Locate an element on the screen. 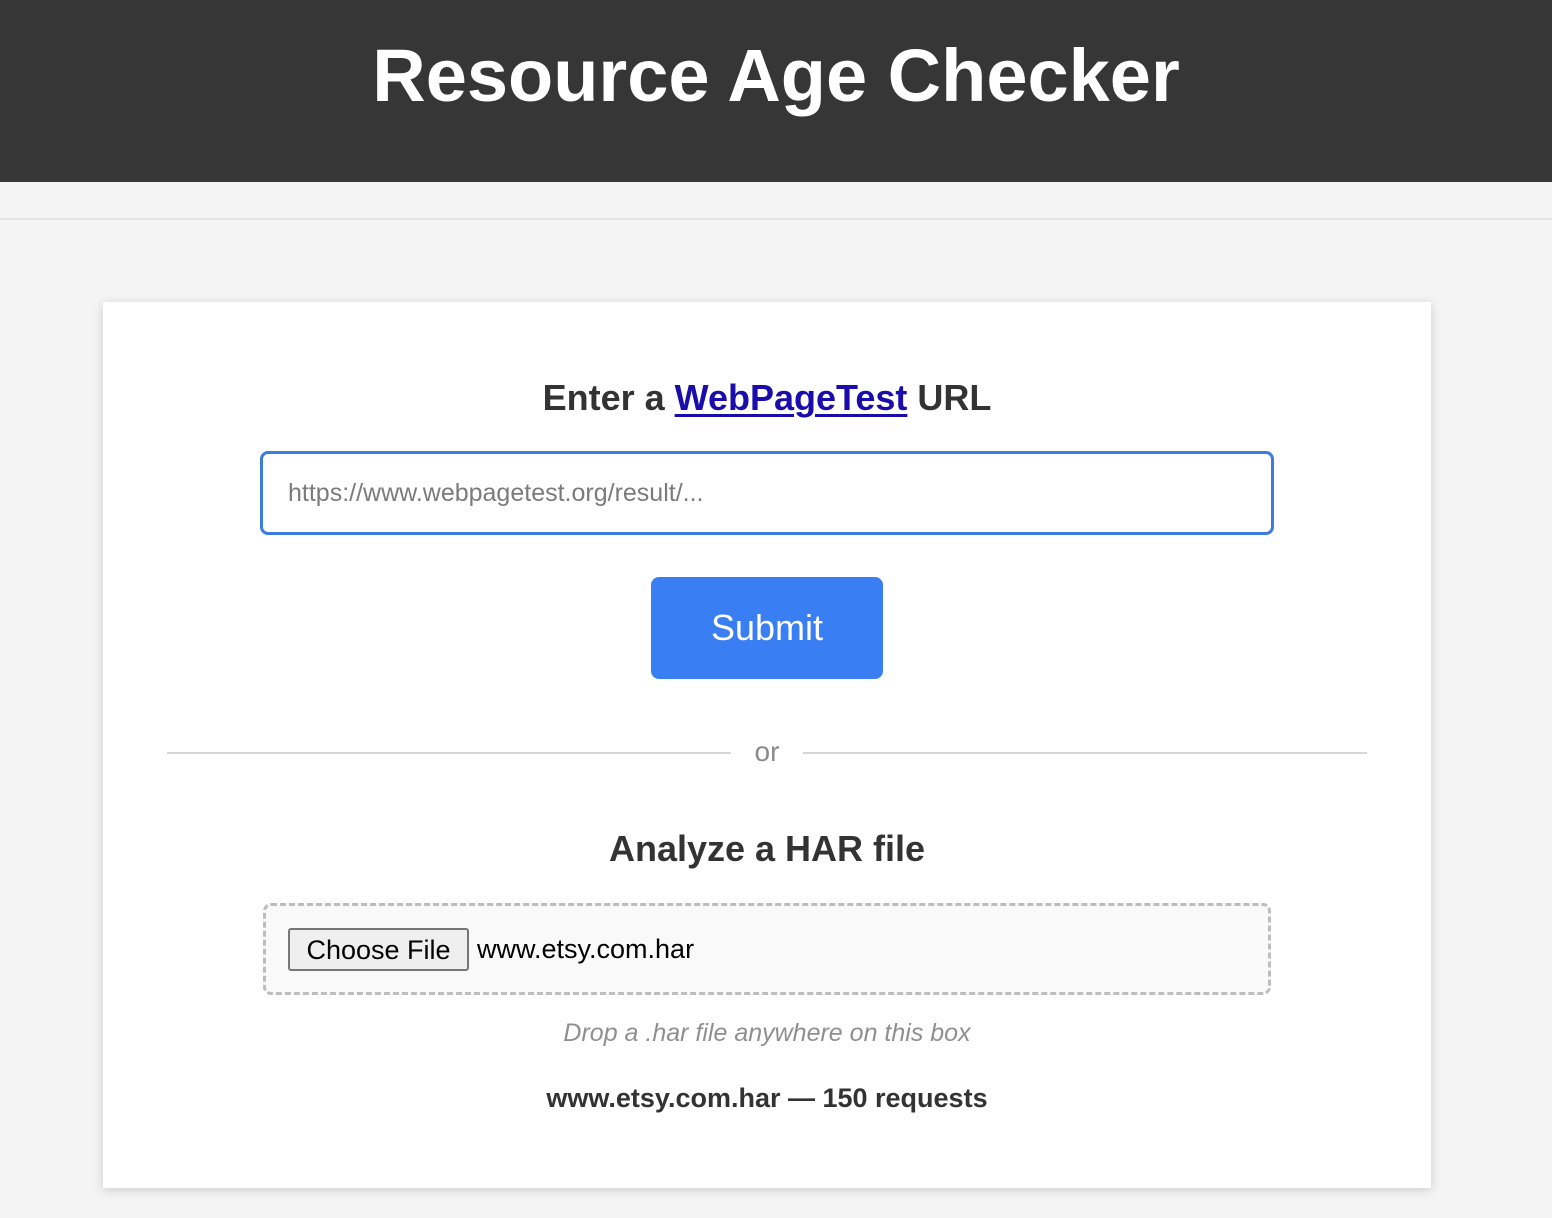 The image size is (1552, 1218). har-section-title: Analyze a HAR file is located at coordinates (767, 848).